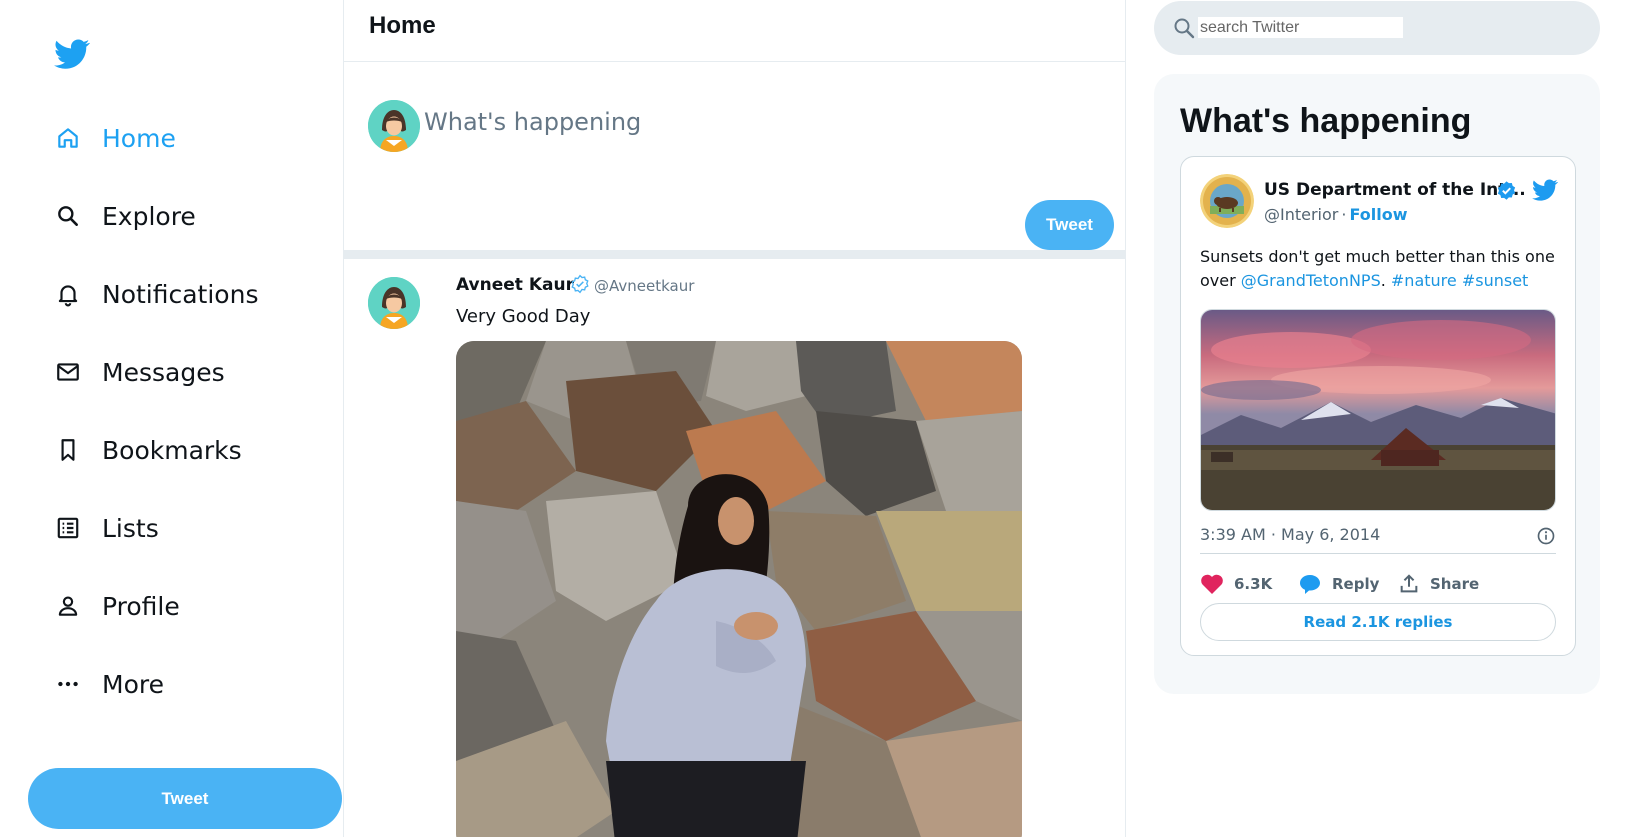  I want to click on embed-author-handle-line: @Interior · Follow, so click(1335, 214).